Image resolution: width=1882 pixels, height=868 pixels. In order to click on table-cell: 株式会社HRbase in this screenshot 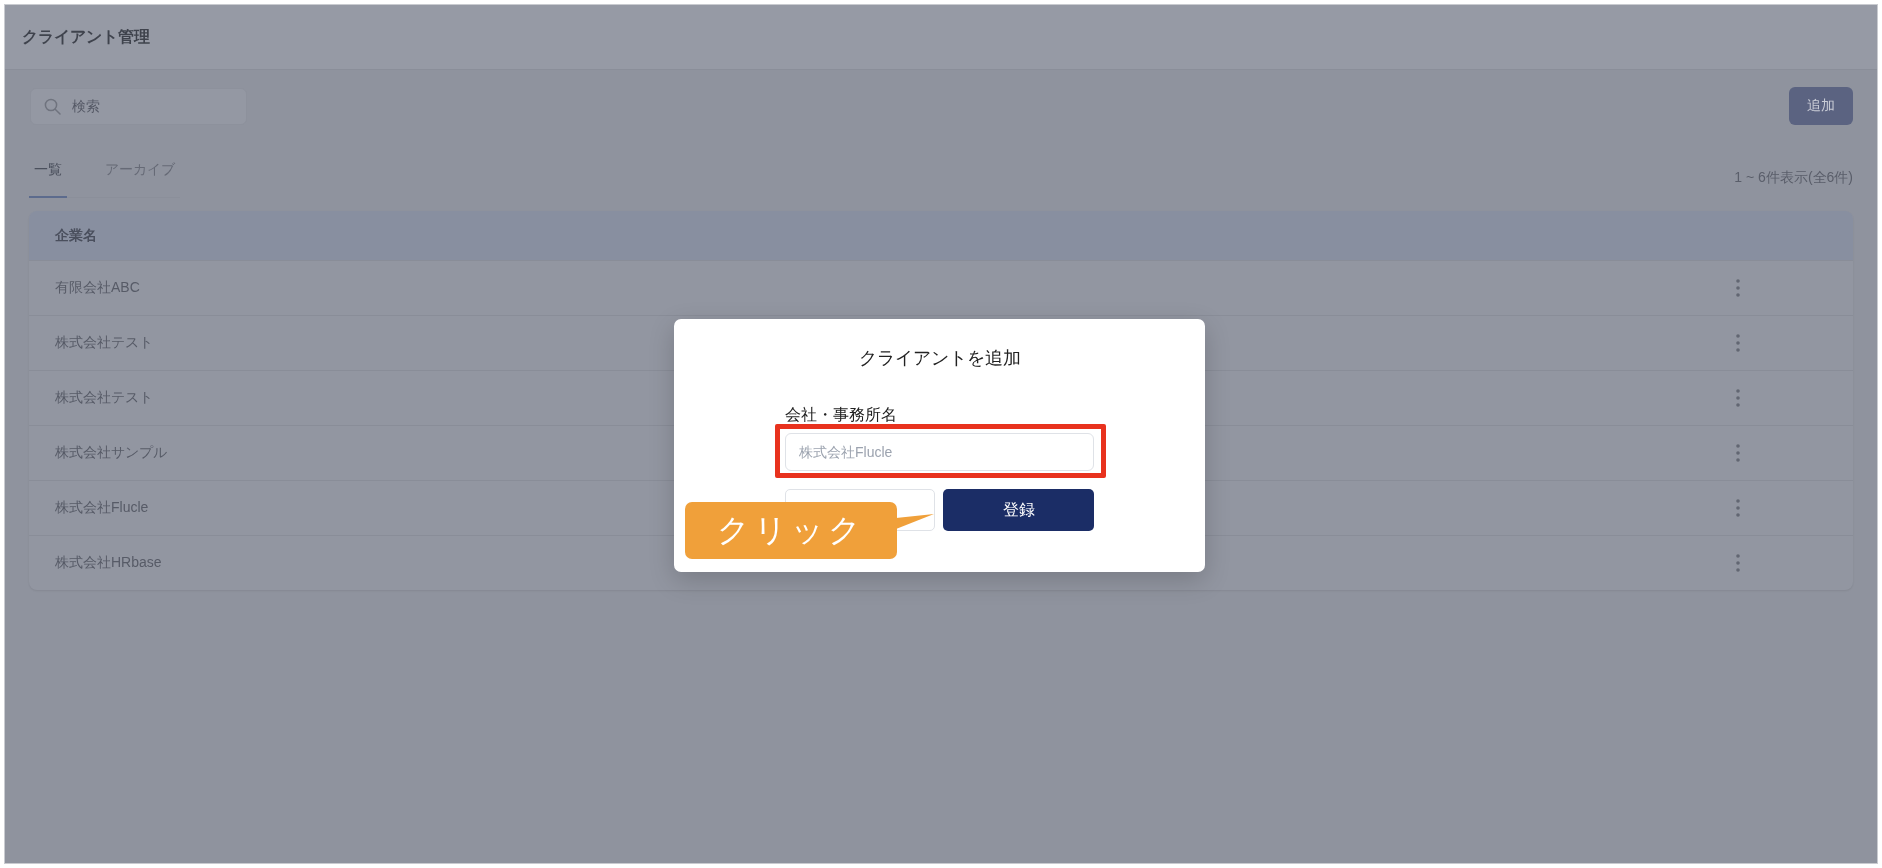, I will do `click(108, 563)`.